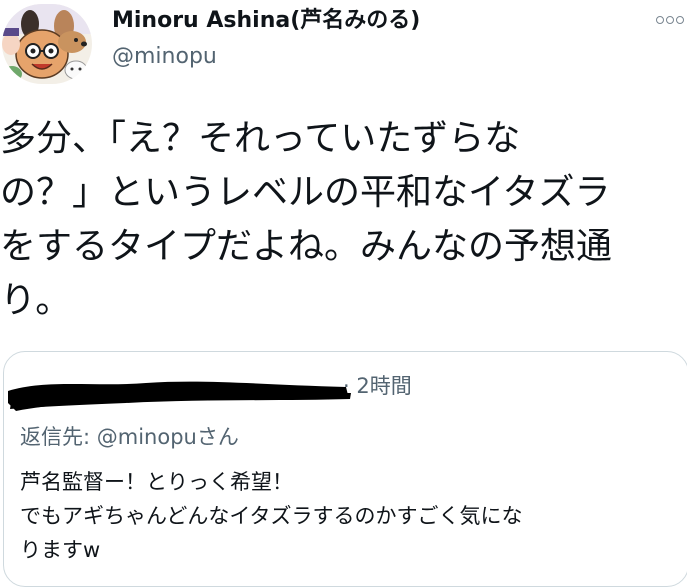 Image resolution: width=687 pixels, height=587 pixels. I want to click on tweet-line: り。, so click(36, 300).